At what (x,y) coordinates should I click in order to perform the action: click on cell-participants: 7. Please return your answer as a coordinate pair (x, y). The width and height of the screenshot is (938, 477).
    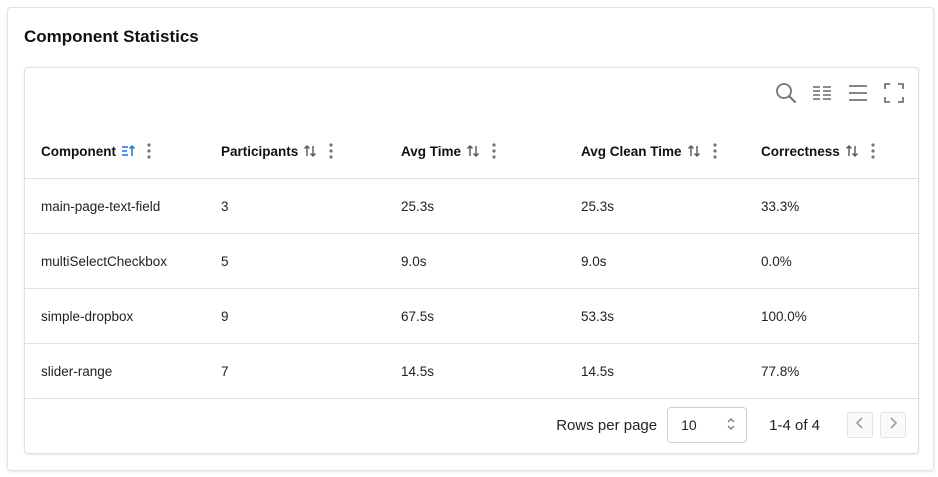
    Looking at the image, I should click on (295, 371).